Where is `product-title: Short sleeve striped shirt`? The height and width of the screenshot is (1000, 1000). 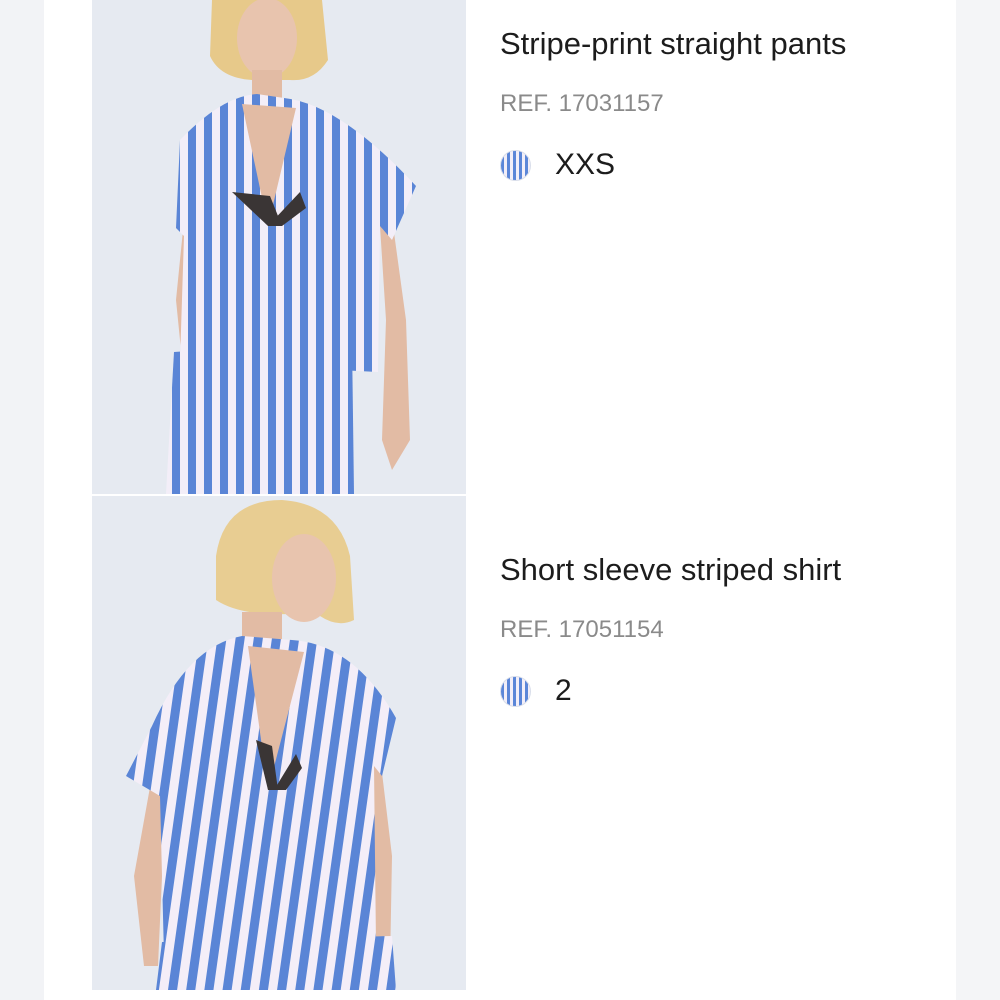
product-title: Short sleeve striped shirt is located at coordinates (670, 570).